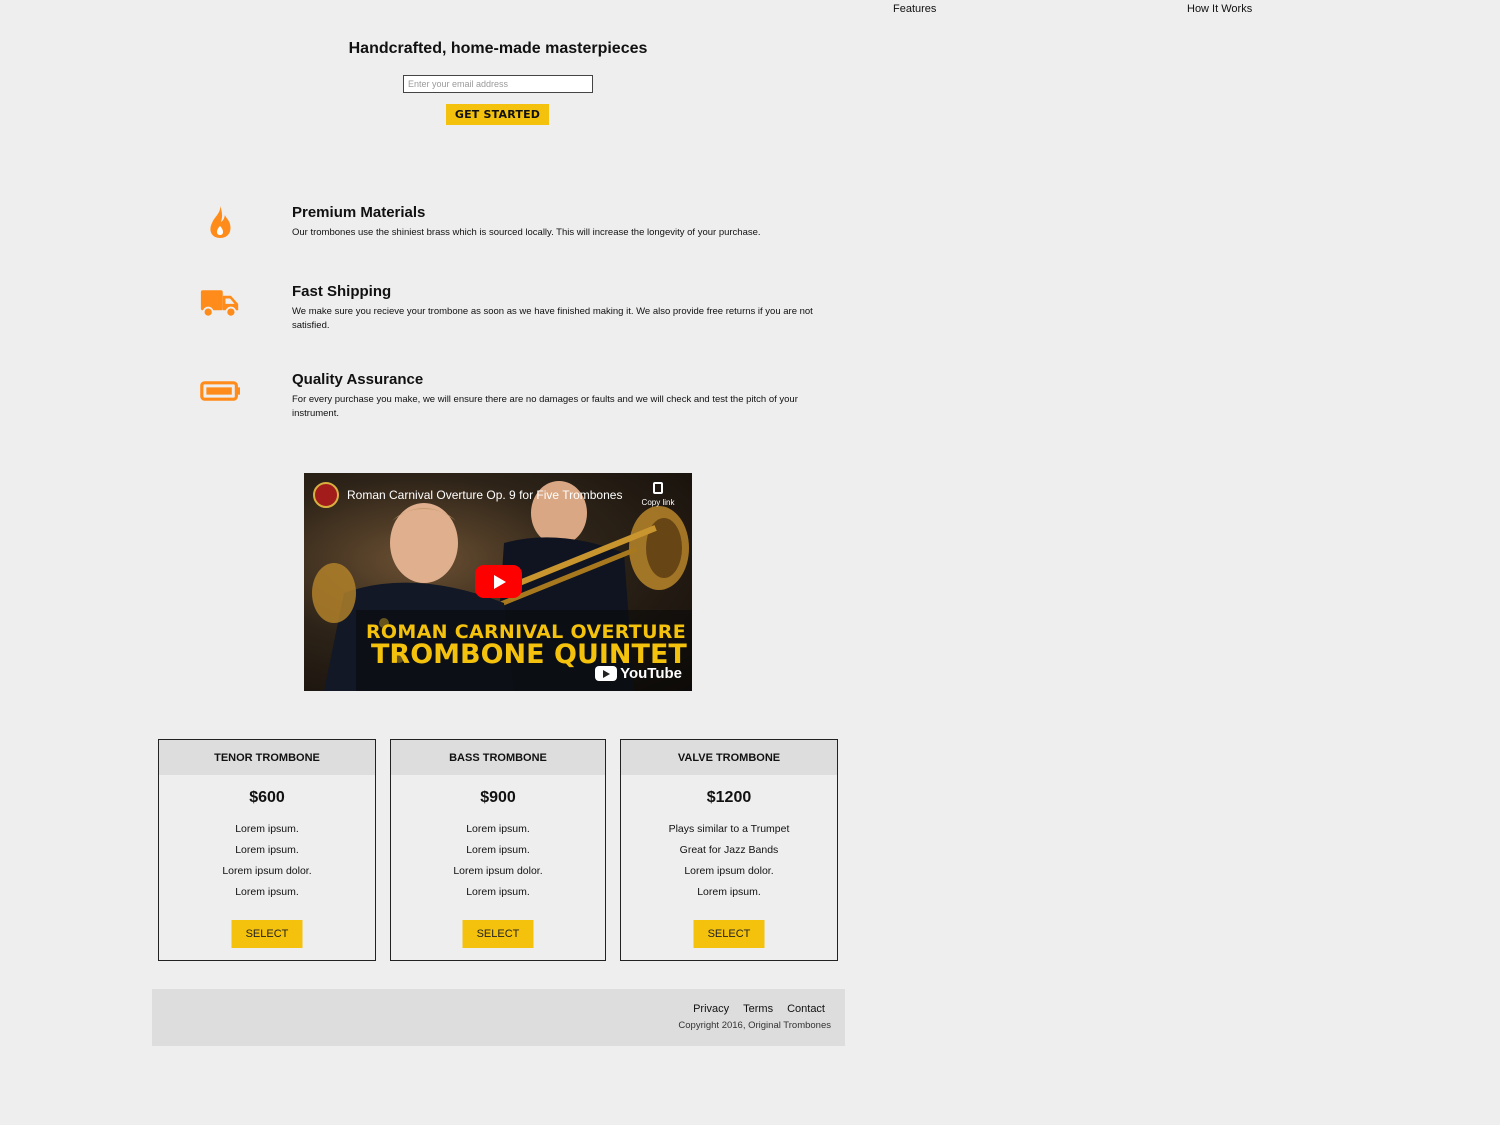 This screenshot has width=1500, height=1125. What do you see at coordinates (729, 797) in the screenshot?
I see `plan-price: $1200` at bounding box center [729, 797].